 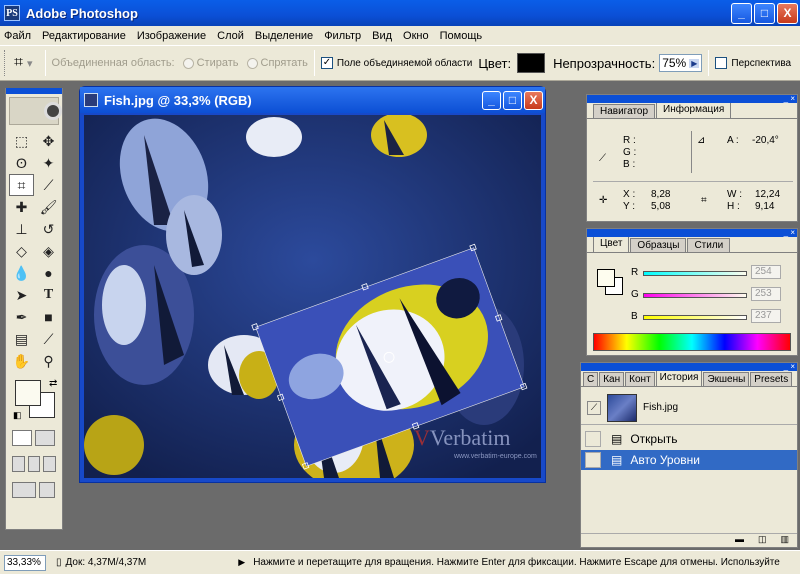 What do you see at coordinates (326, 63) in the screenshot?
I see `combined-field-checkbox: ✓` at bounding box center [326, 63].